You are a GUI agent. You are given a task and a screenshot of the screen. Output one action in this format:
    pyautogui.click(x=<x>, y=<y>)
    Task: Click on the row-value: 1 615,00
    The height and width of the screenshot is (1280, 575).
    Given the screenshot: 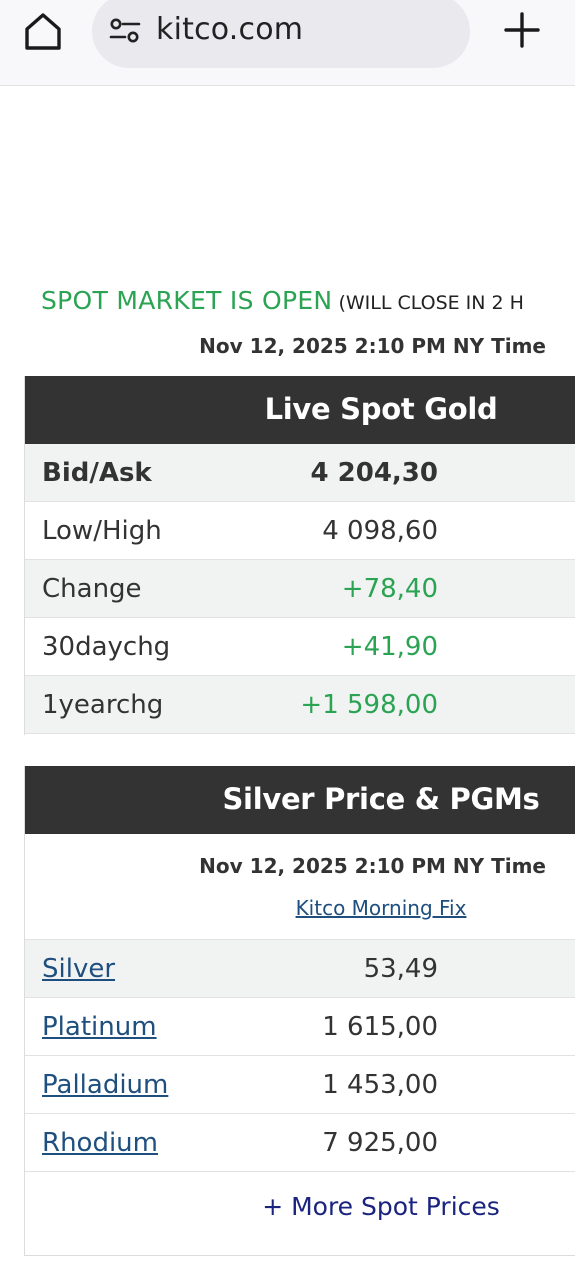 What is the action you would take?
    pyautogui.click(x=380, y=1027)
    